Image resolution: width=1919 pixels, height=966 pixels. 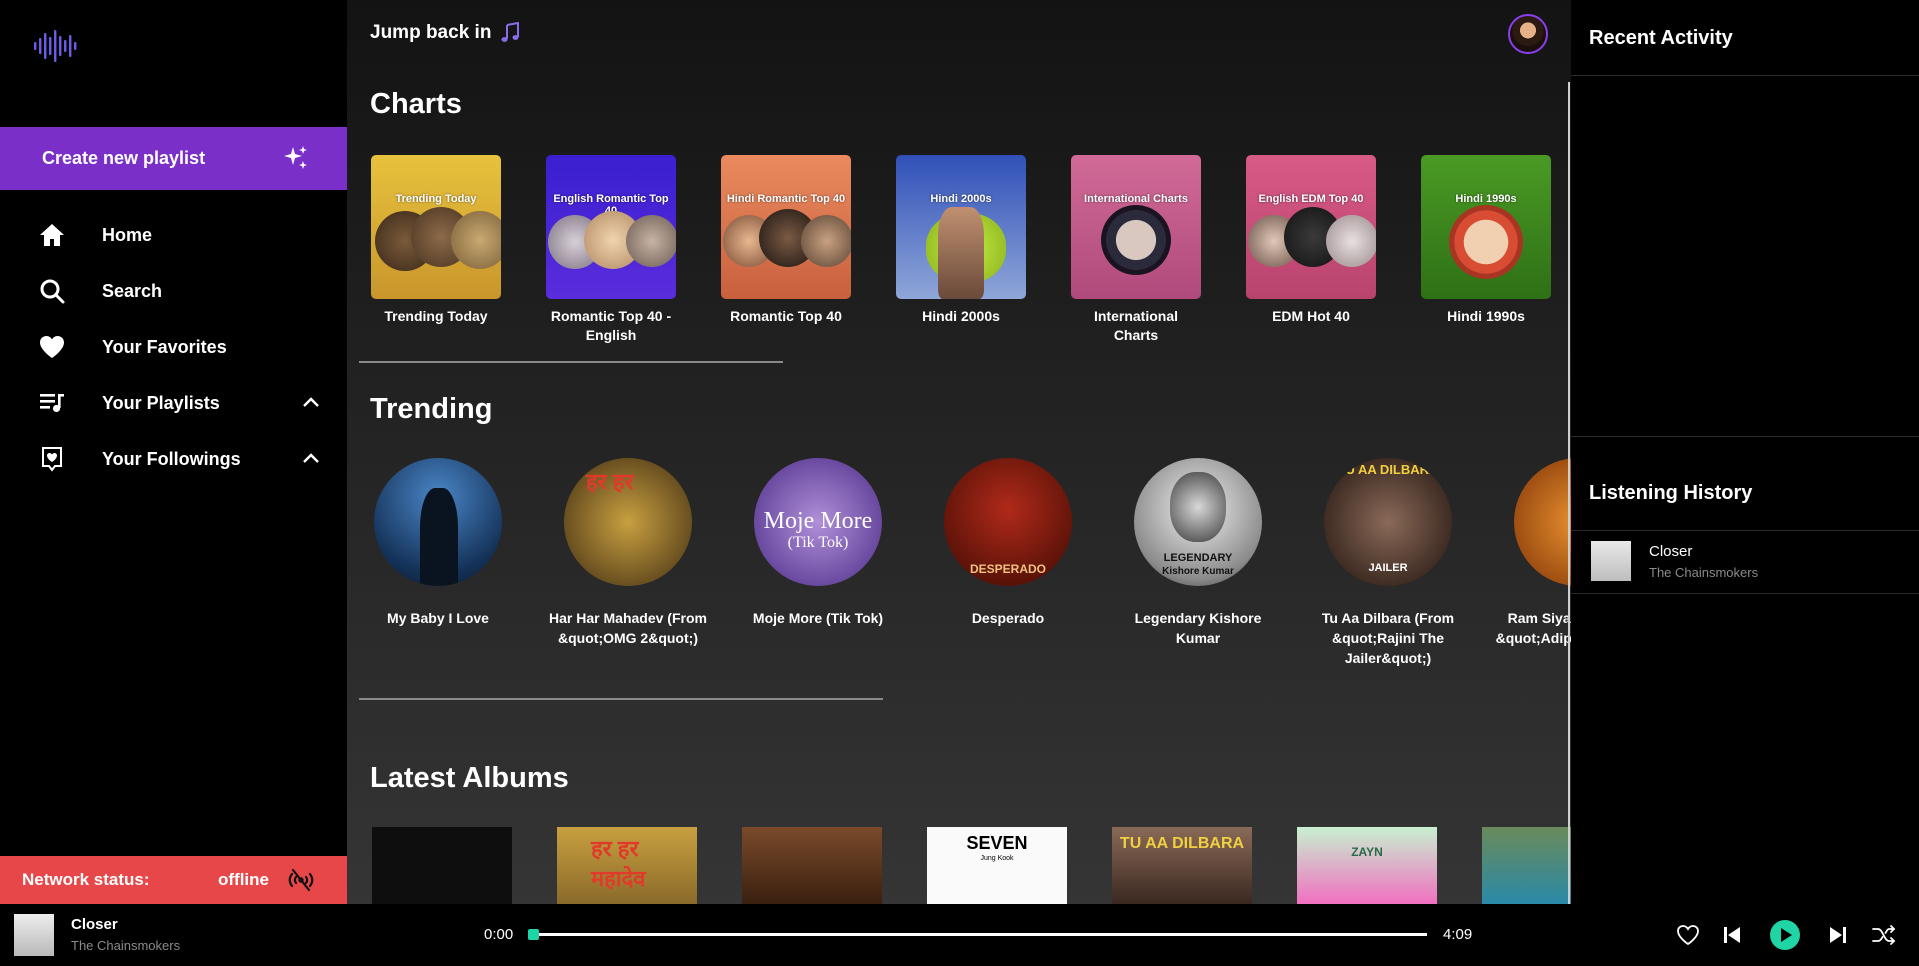 What do you see at coordinates (438, 618) in the screenshot?
I see `trending-caption: My Baby I Love` at bounding box center [438, 618].